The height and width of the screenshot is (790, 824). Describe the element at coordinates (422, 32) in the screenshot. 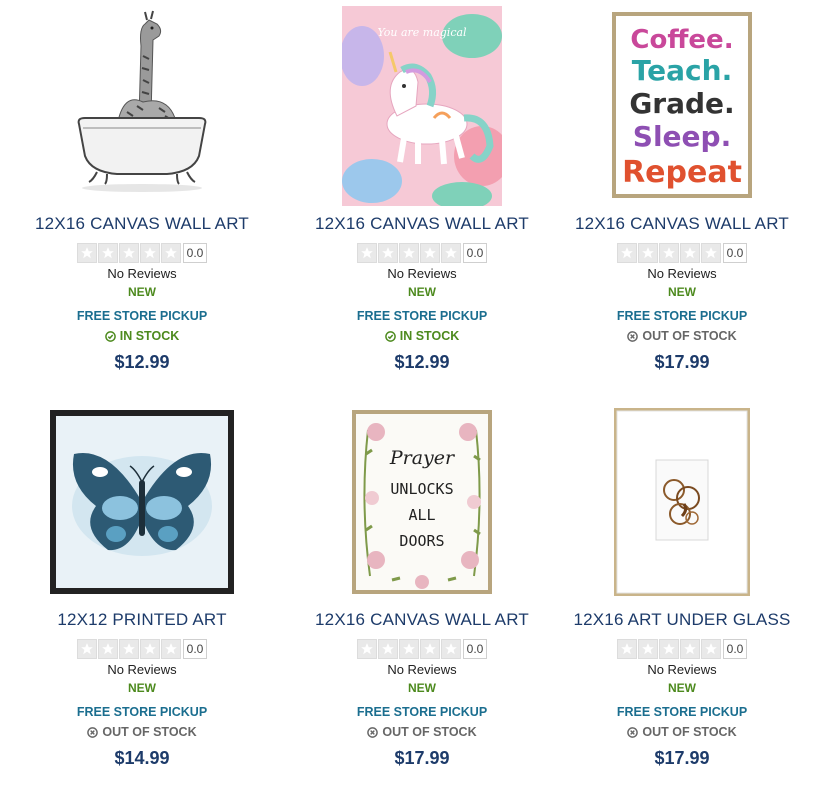

I see `art-text: You are magical` at that location.